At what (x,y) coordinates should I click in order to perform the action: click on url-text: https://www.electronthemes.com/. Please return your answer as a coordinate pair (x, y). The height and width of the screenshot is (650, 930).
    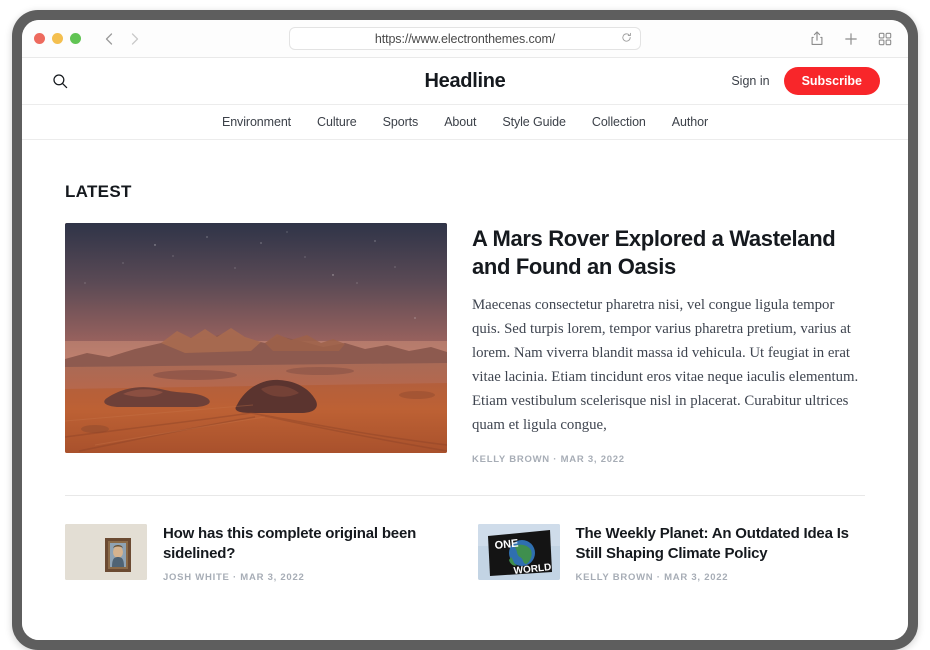
    Looking at the image, I should click on (465, 38).